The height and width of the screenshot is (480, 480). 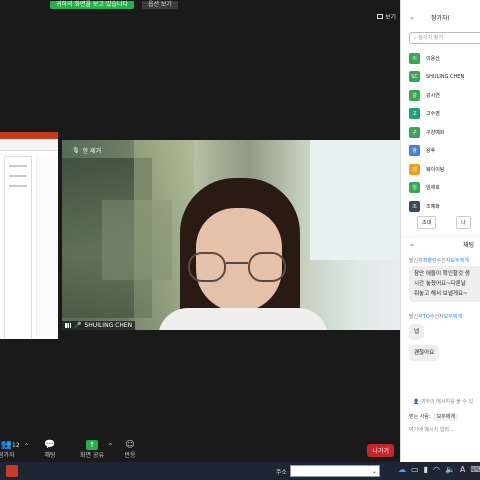 I want to click on avatar: 임, so click(x=414, y=188).